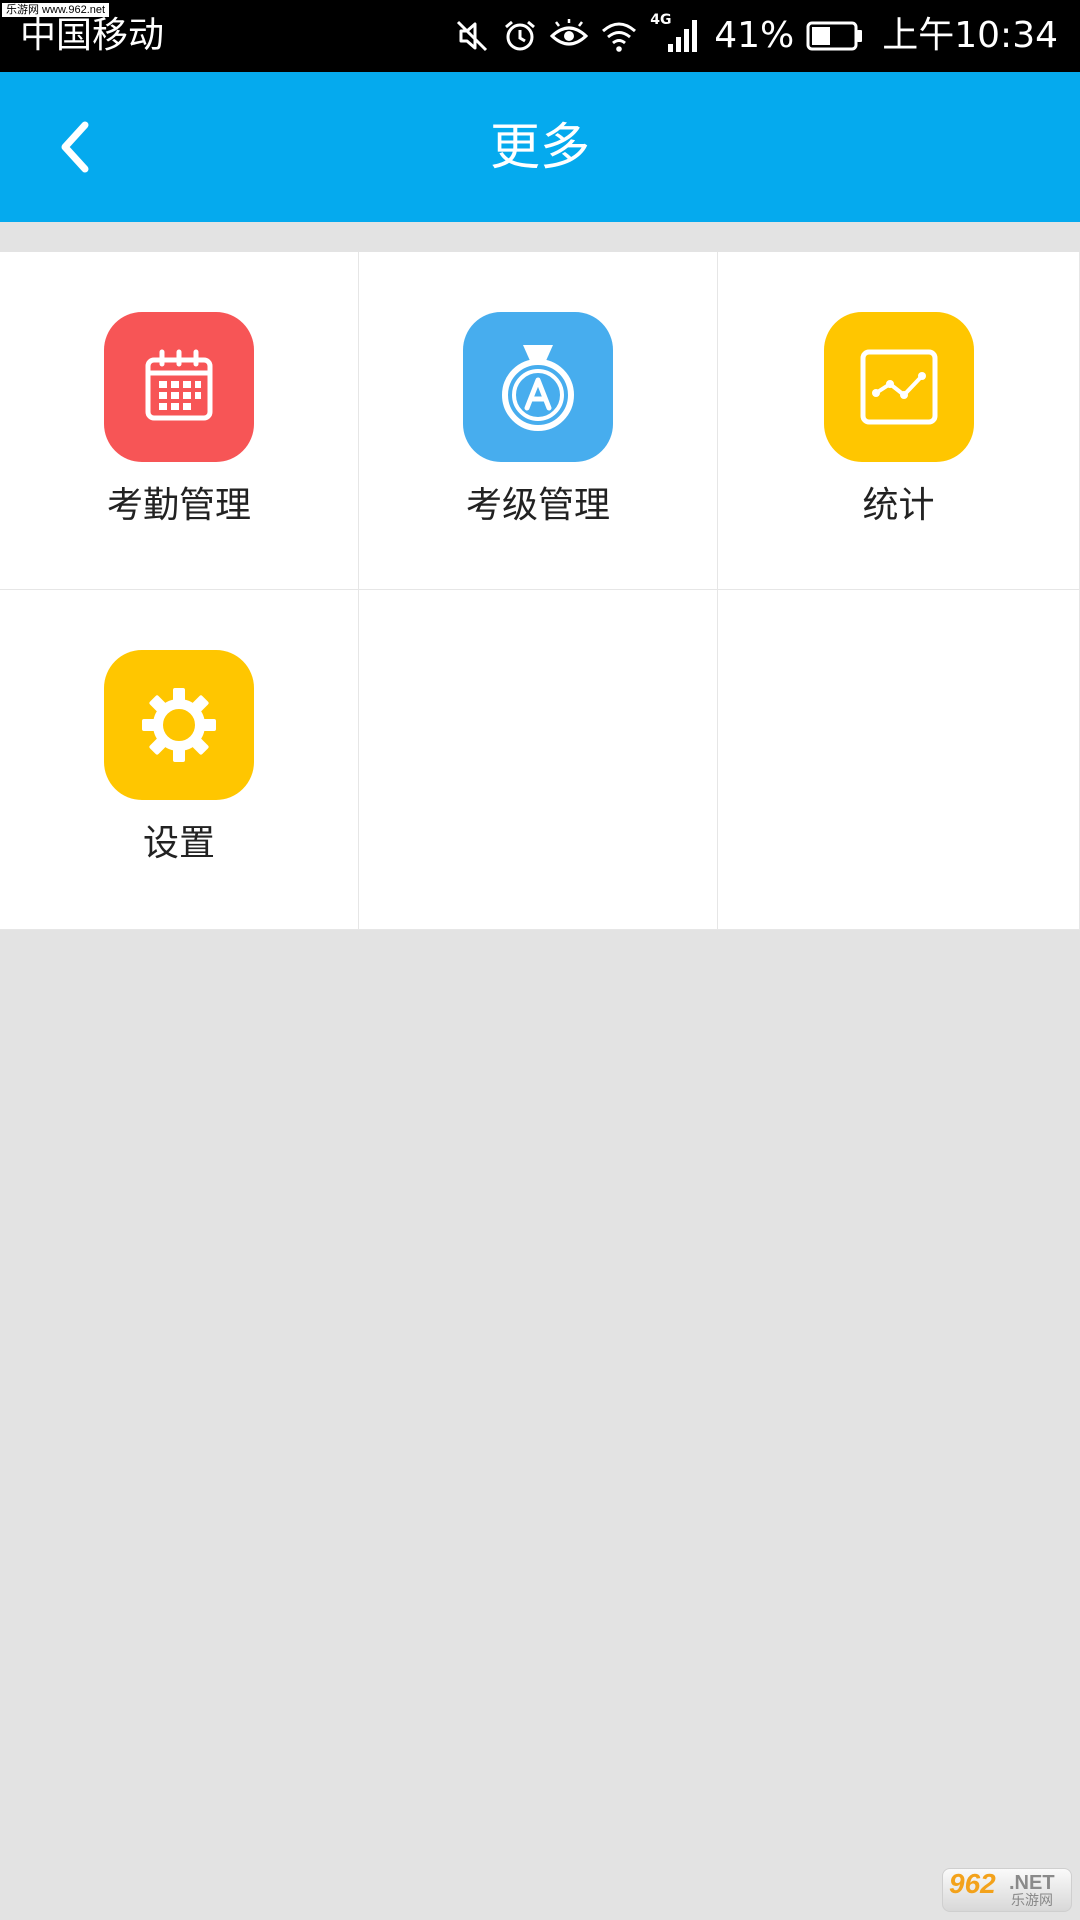 This screenshot has height=1920, width=1080. Describe the element at coordinates (676, 34) in the screenshot. I see `signal-icon: 4G` at that location.